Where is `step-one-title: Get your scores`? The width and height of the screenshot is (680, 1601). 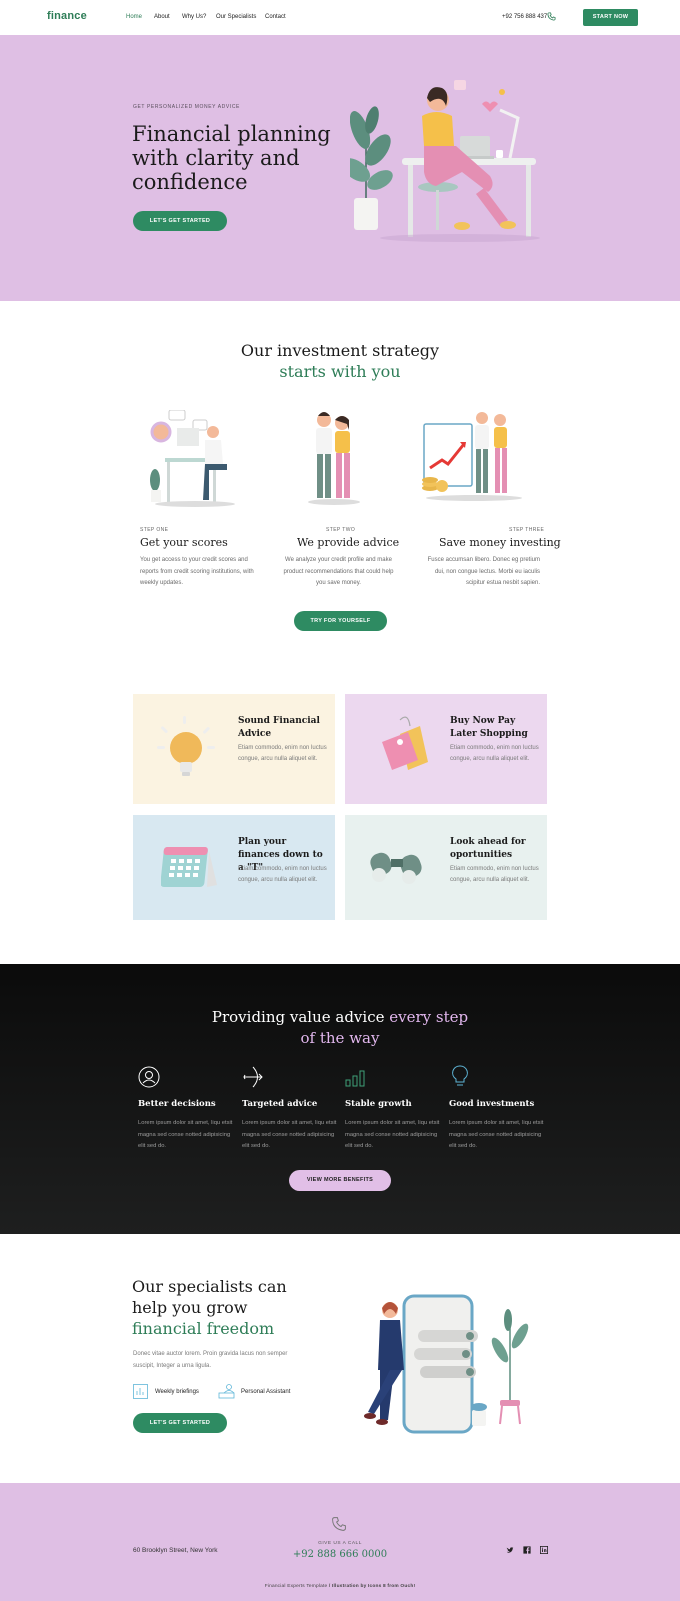
step-one-title: Get your scores is located at coordinates (184, 542).